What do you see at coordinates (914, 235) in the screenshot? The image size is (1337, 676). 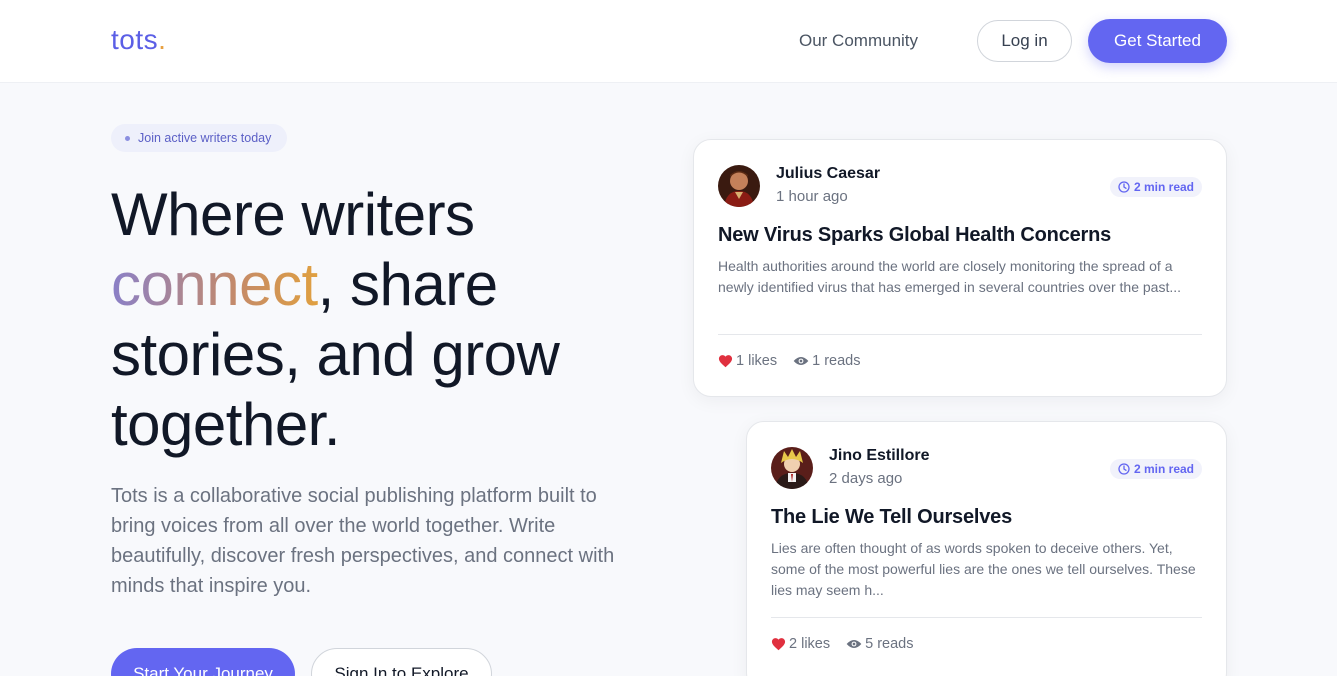 I see `post-title: New Virus Sparks Global Health Concerns` at bounding box center [914, 235].